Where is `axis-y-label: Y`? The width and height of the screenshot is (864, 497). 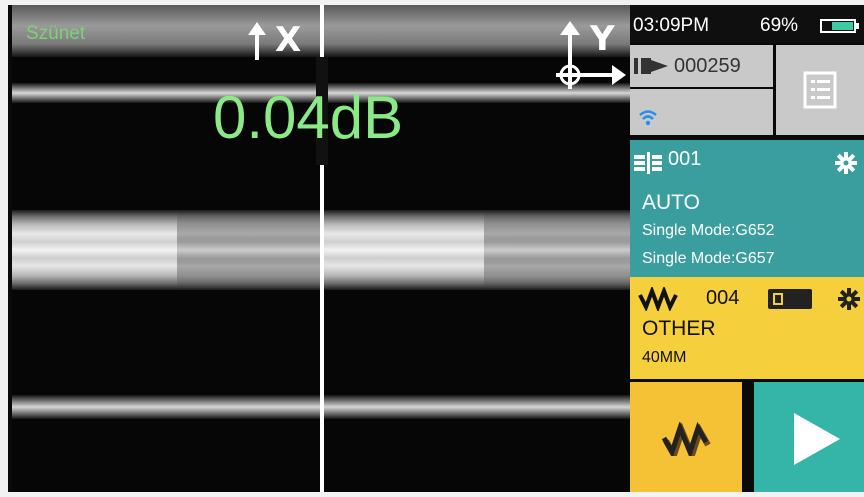 axis-y-label: Y is located at coordinates (602, 39).